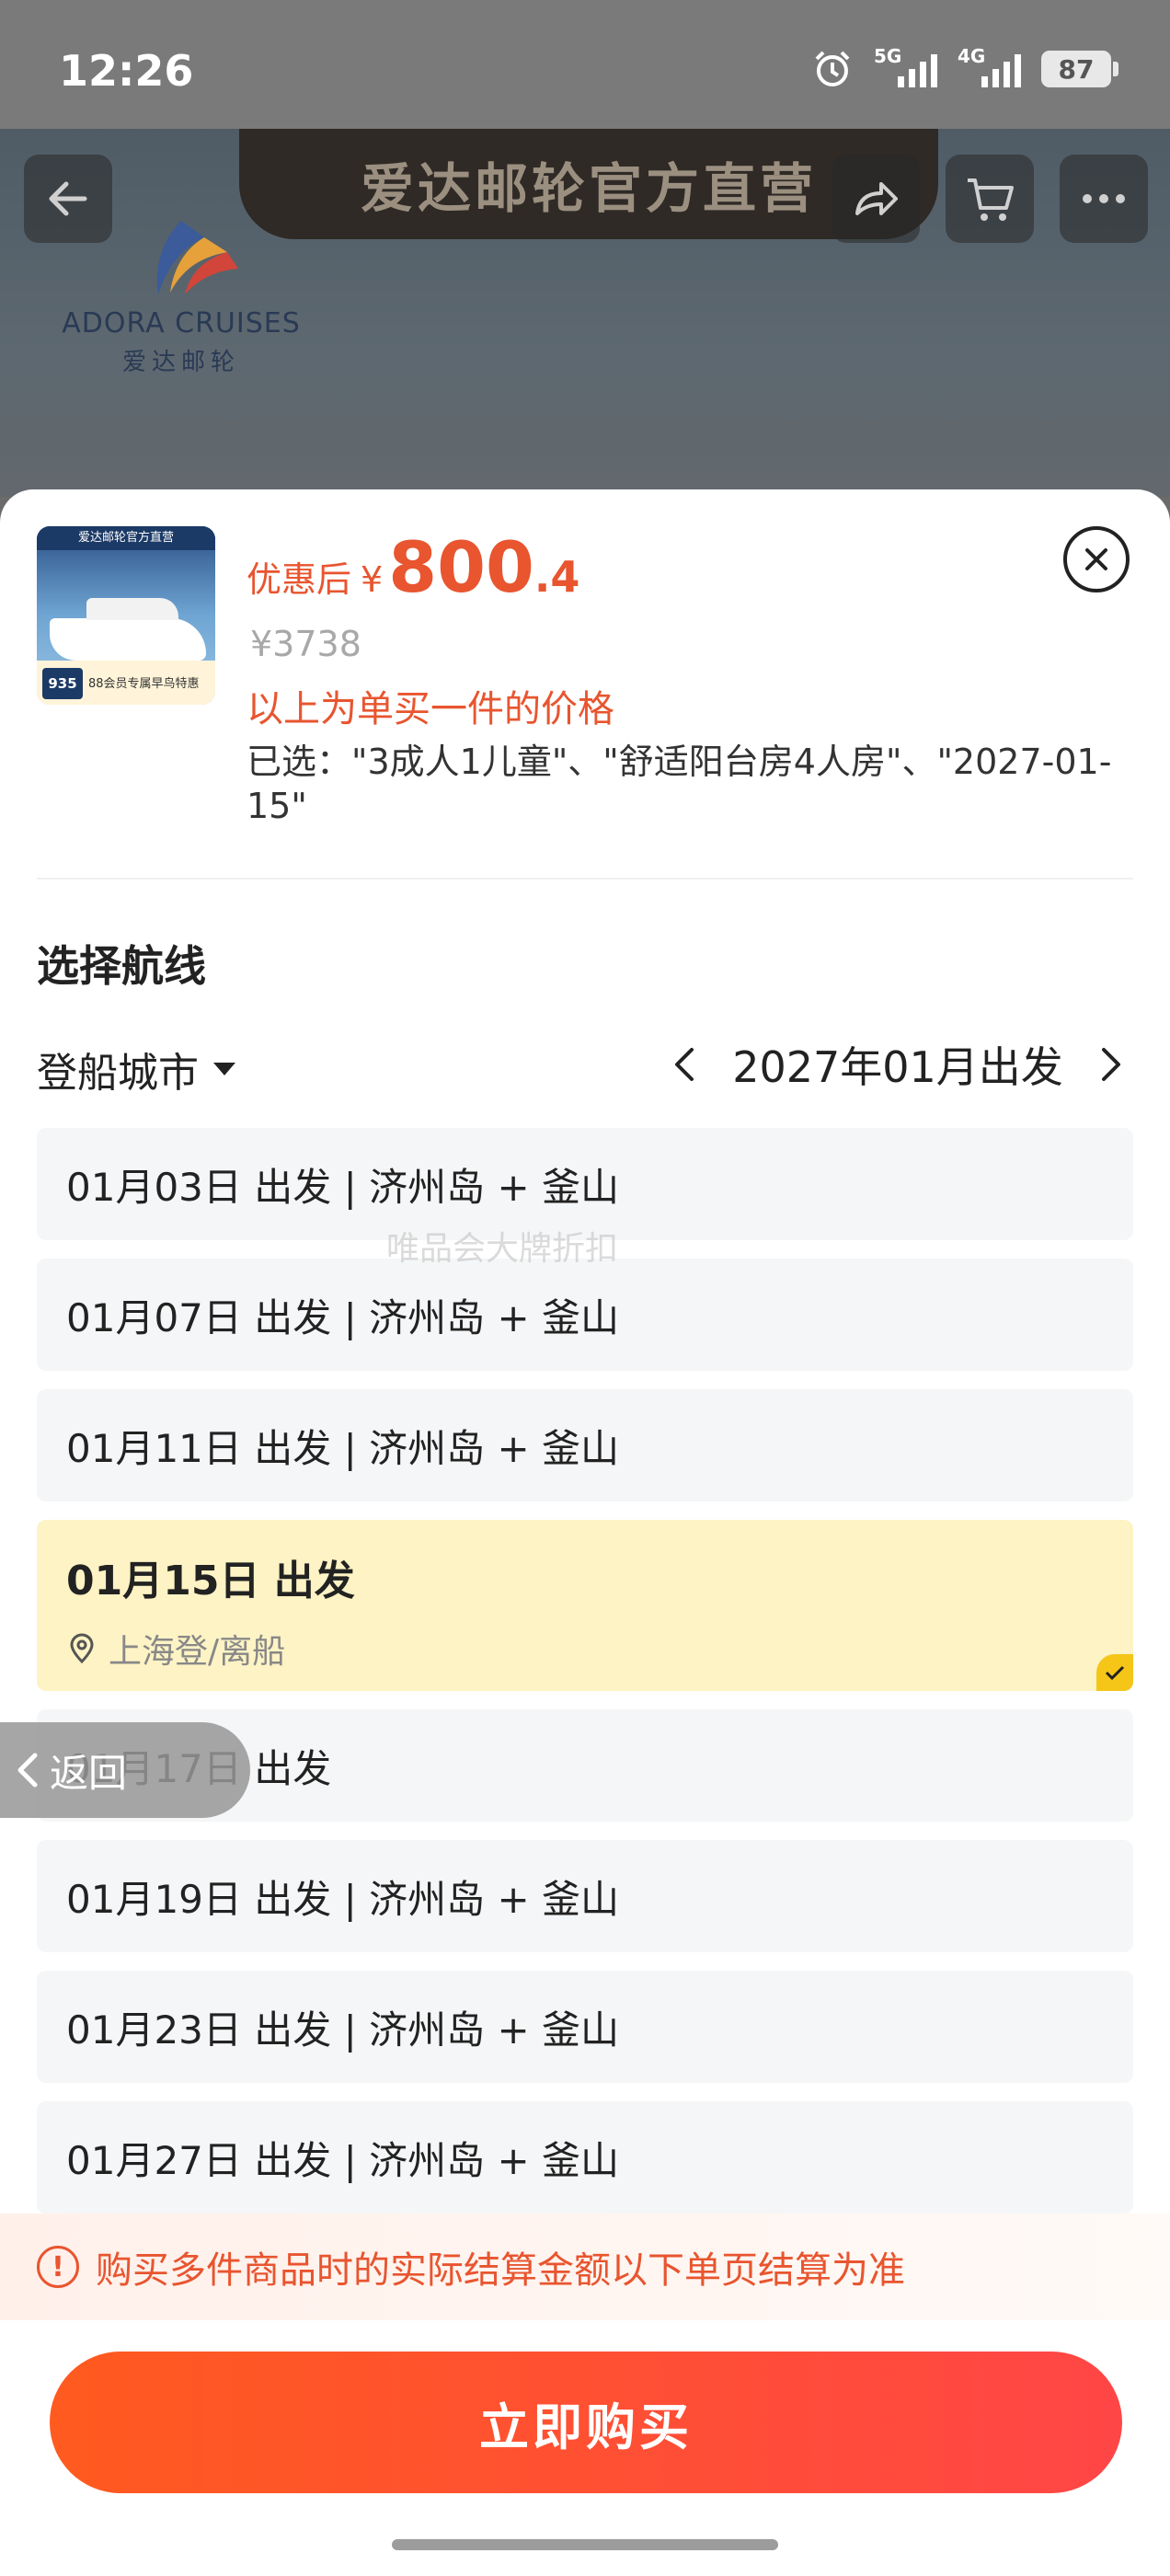  I want to click on checkout-tip: ! 购买多件商品时的实际结算金额以下单页结算为准, so click(585, 2267).